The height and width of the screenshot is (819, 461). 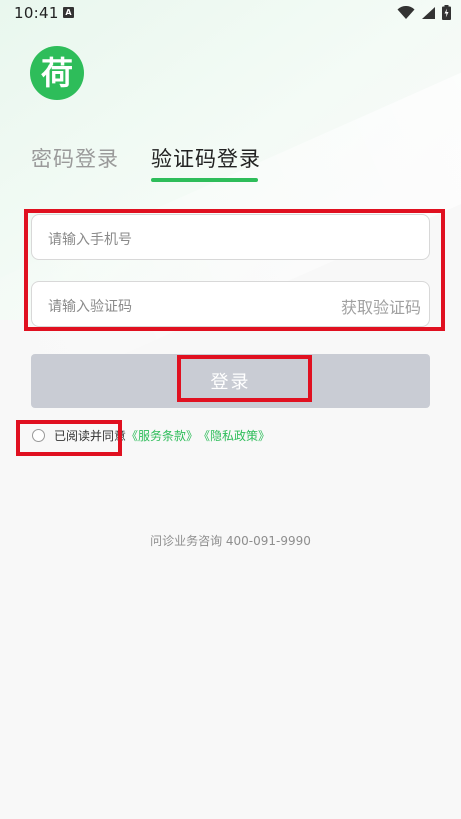 I want to click on annotation-box-login, so click(x=244, y=378).